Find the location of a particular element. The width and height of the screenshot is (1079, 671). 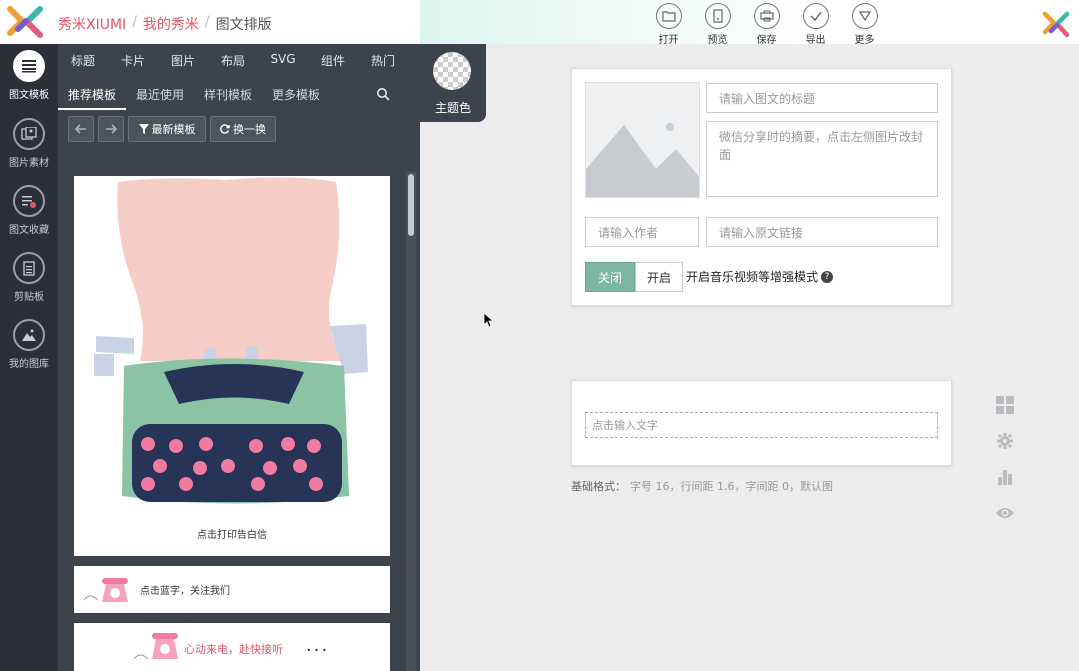

xiumi-logo-right-icon is located at coordinates (1056, 25).